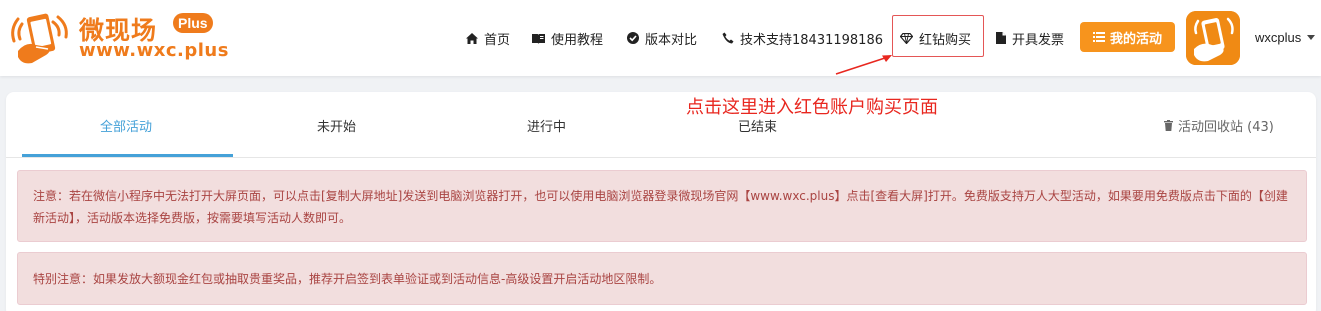 This screenshot has height=311, width=1321. I want to click on phone-hand-logo-icon, so click(39, 38).